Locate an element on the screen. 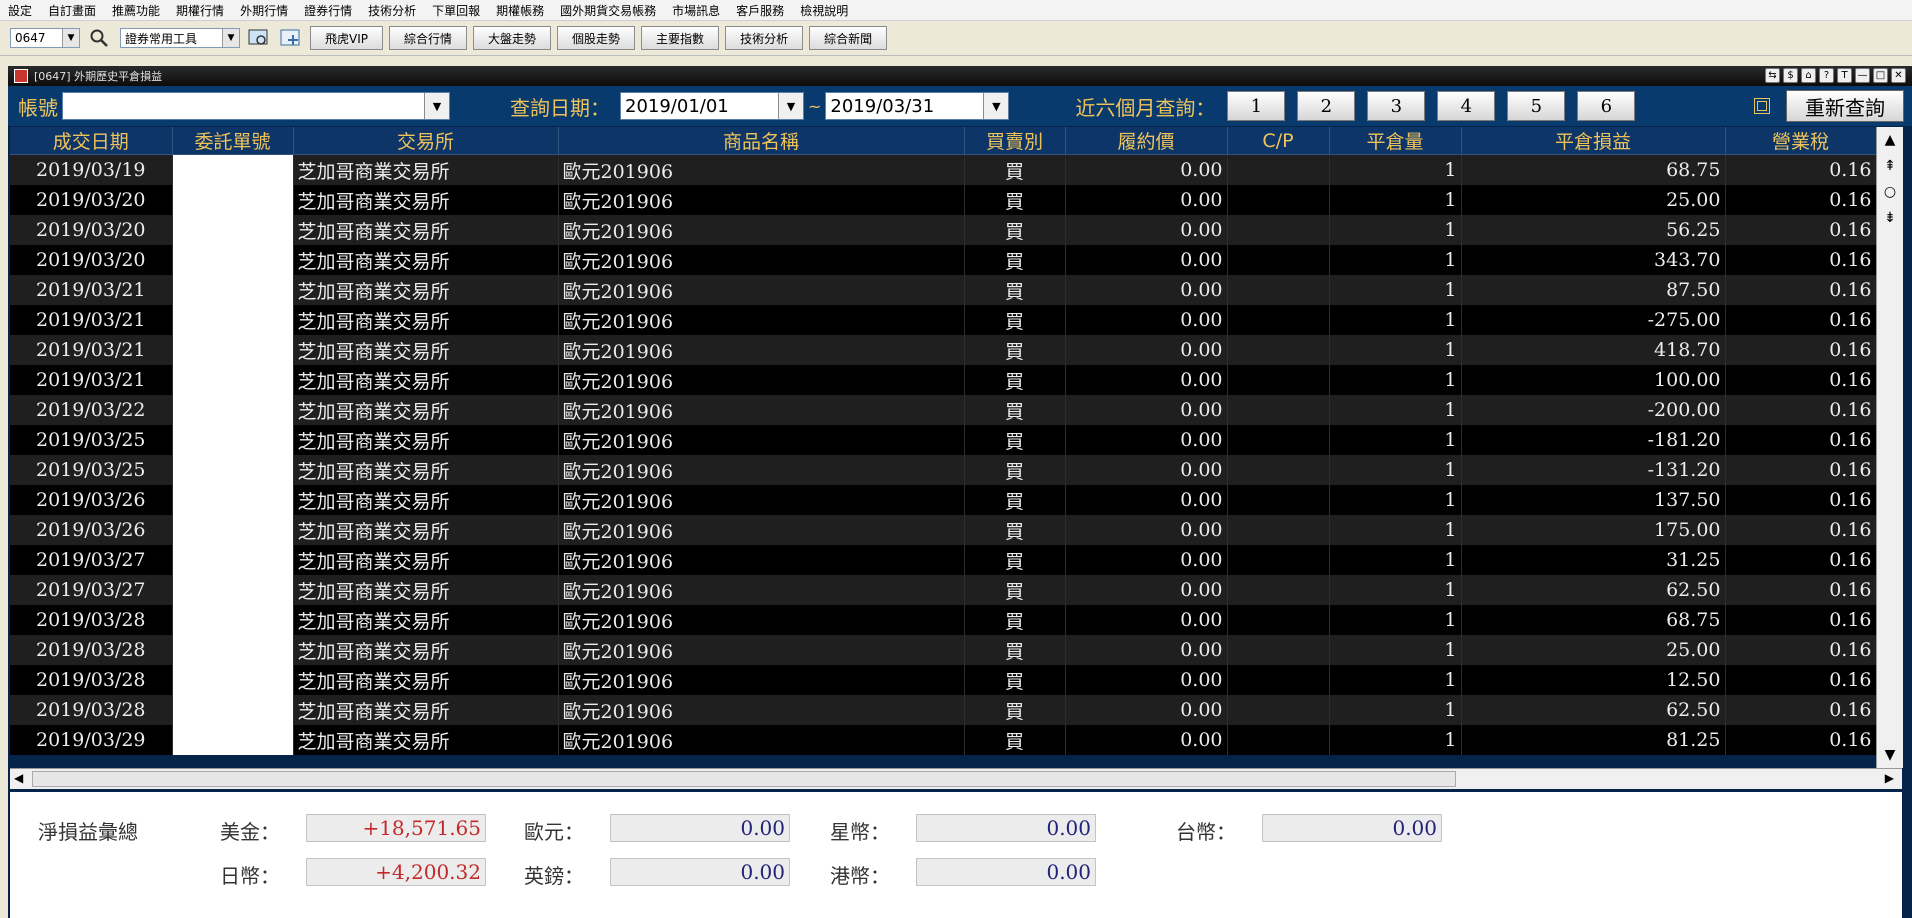 This screenshot has width=1912, height=918. scroll-left-icon: ◀ is located at coordinates (18, 778).